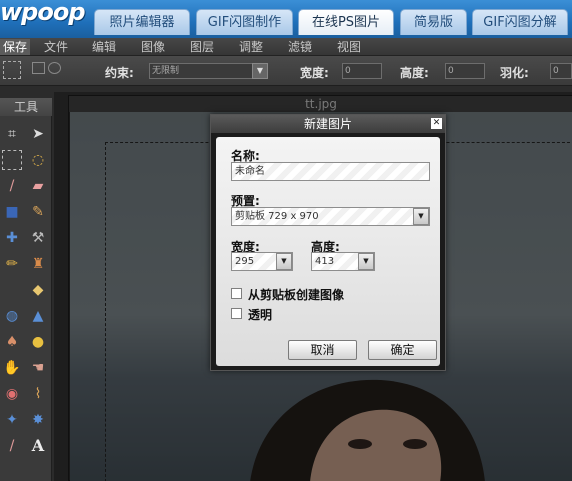  What do you see at coordinates (520, 22) in the screenshot?
I see `tab-gif-split: GIF闪图分解` at bounding box center [520, 22].